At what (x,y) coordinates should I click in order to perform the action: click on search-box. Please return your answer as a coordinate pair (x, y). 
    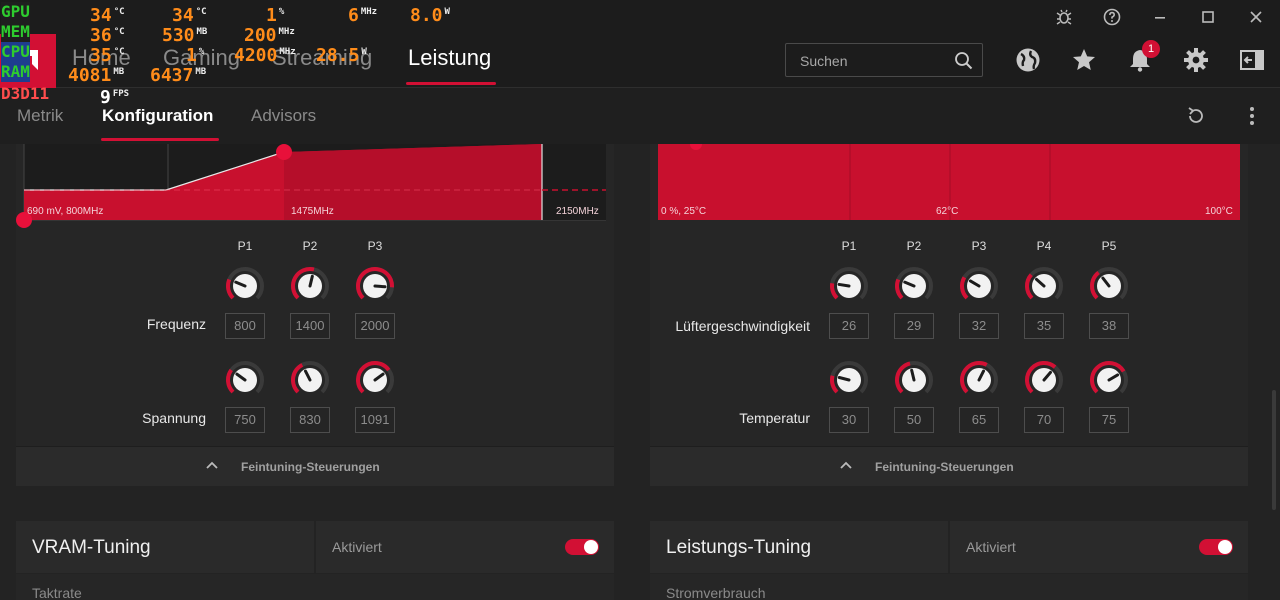
    Looking at the image, I should click on (884, 60).